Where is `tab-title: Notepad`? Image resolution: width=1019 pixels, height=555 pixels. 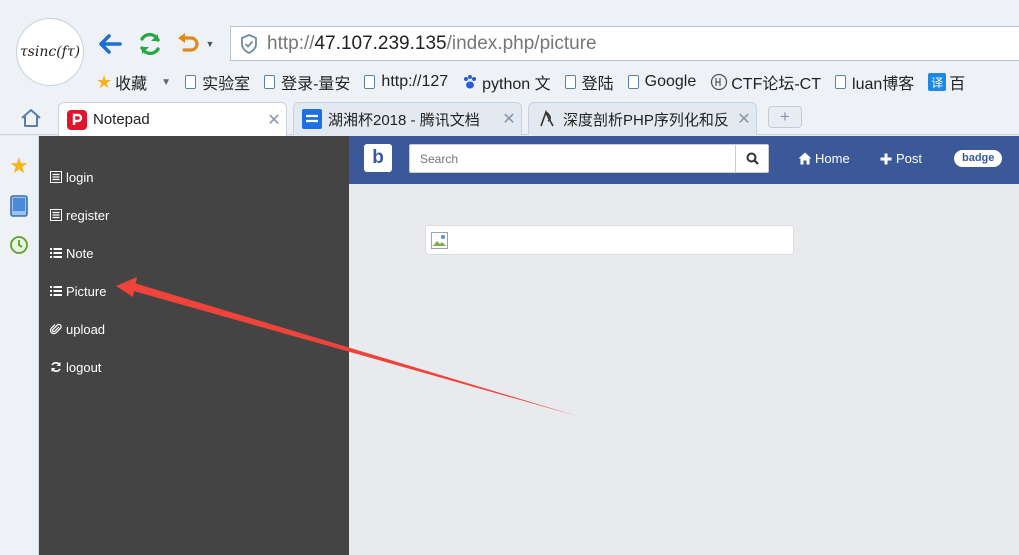
tab-title: Notepad is located at coordinates (121, 119).